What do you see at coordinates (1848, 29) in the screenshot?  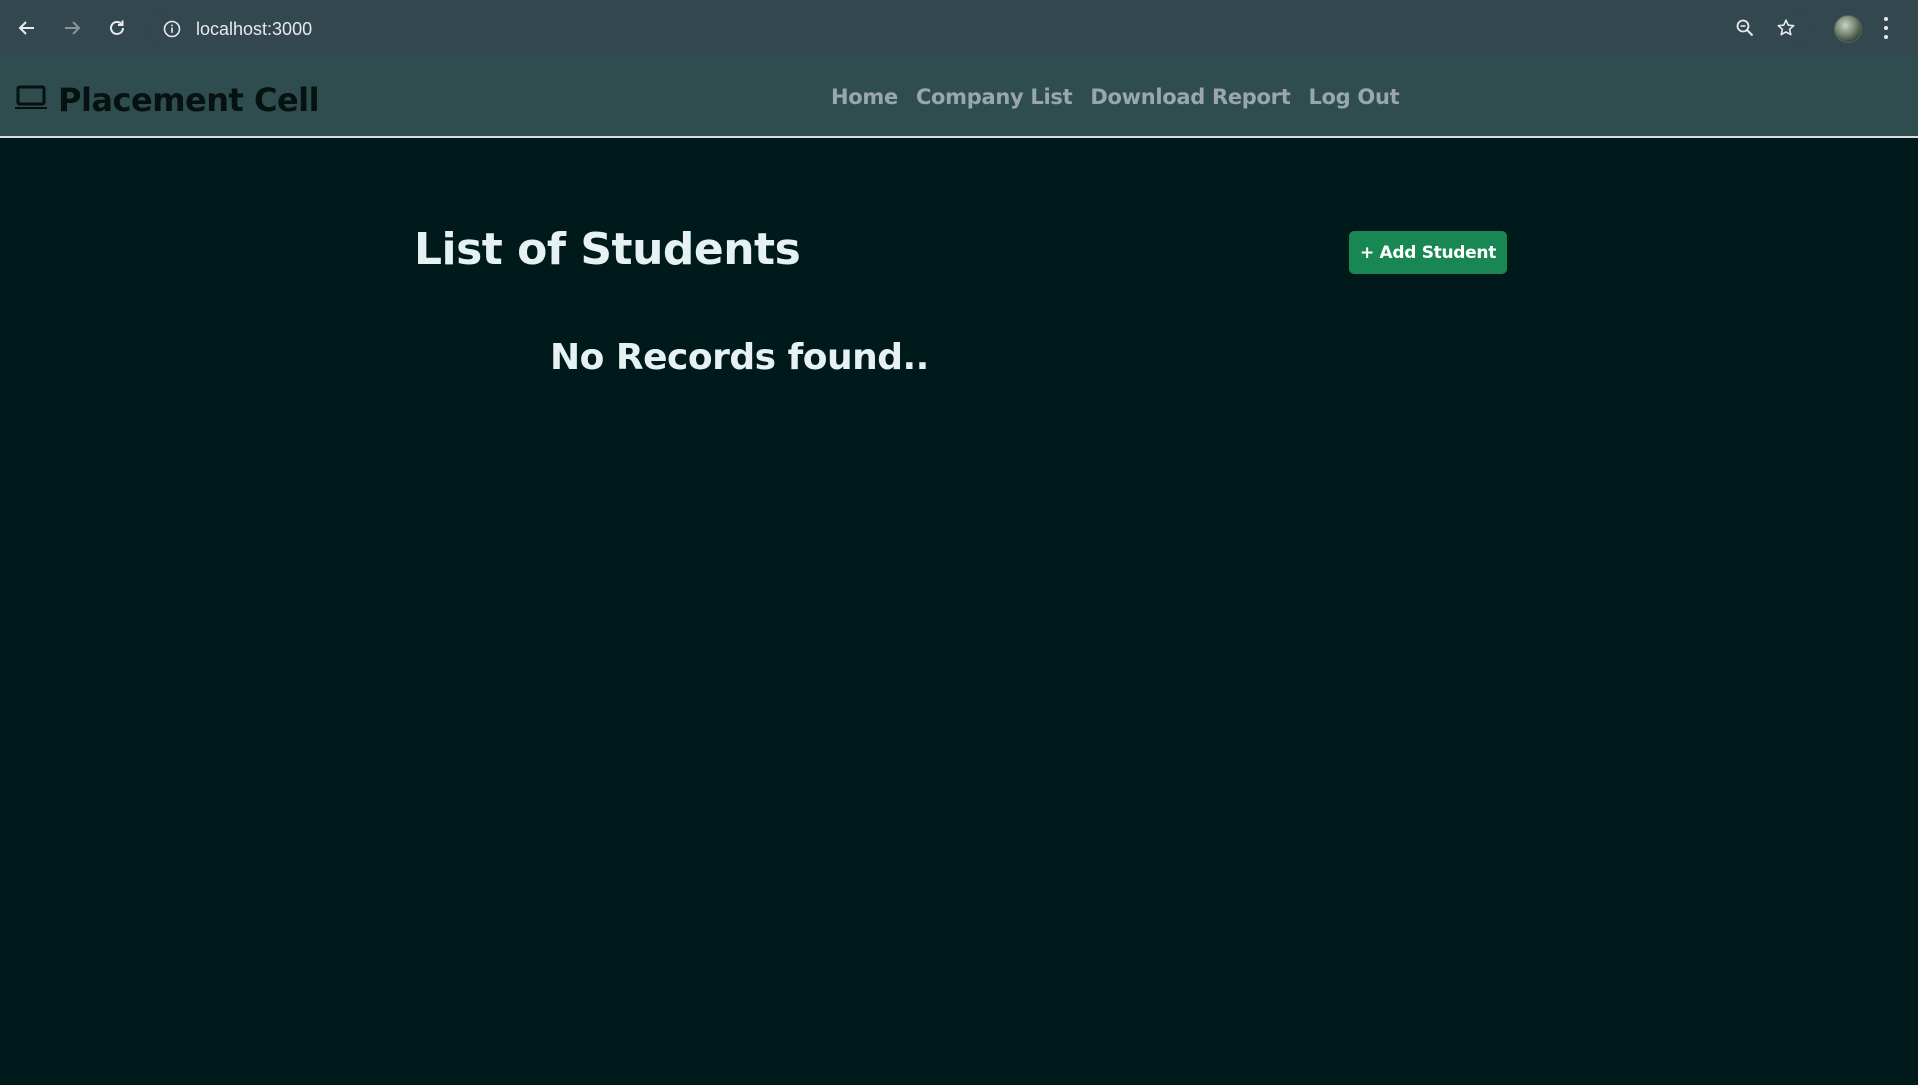 I see `profile-avatar` at bounding box center [1848, 29].